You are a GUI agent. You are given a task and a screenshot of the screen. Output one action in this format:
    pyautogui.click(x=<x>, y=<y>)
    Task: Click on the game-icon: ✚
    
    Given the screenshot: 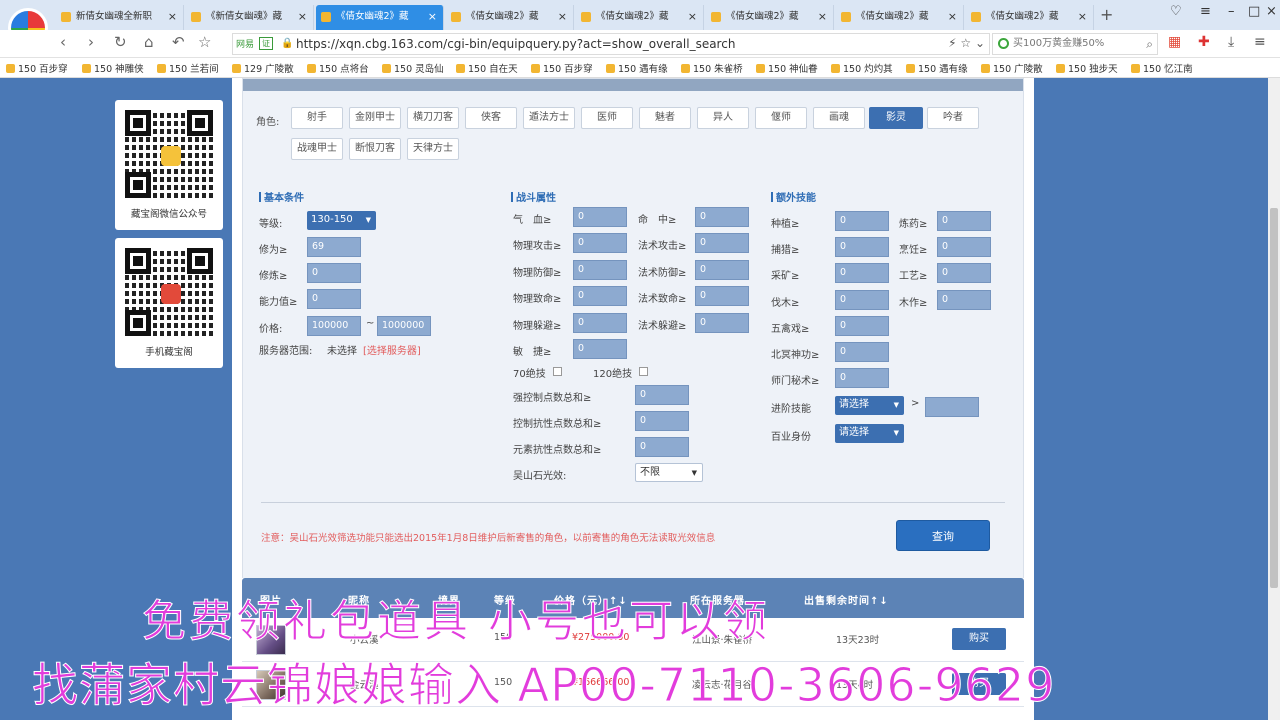 What is the action you would take?
    pyautogui.click(x=1204, y=42)
    